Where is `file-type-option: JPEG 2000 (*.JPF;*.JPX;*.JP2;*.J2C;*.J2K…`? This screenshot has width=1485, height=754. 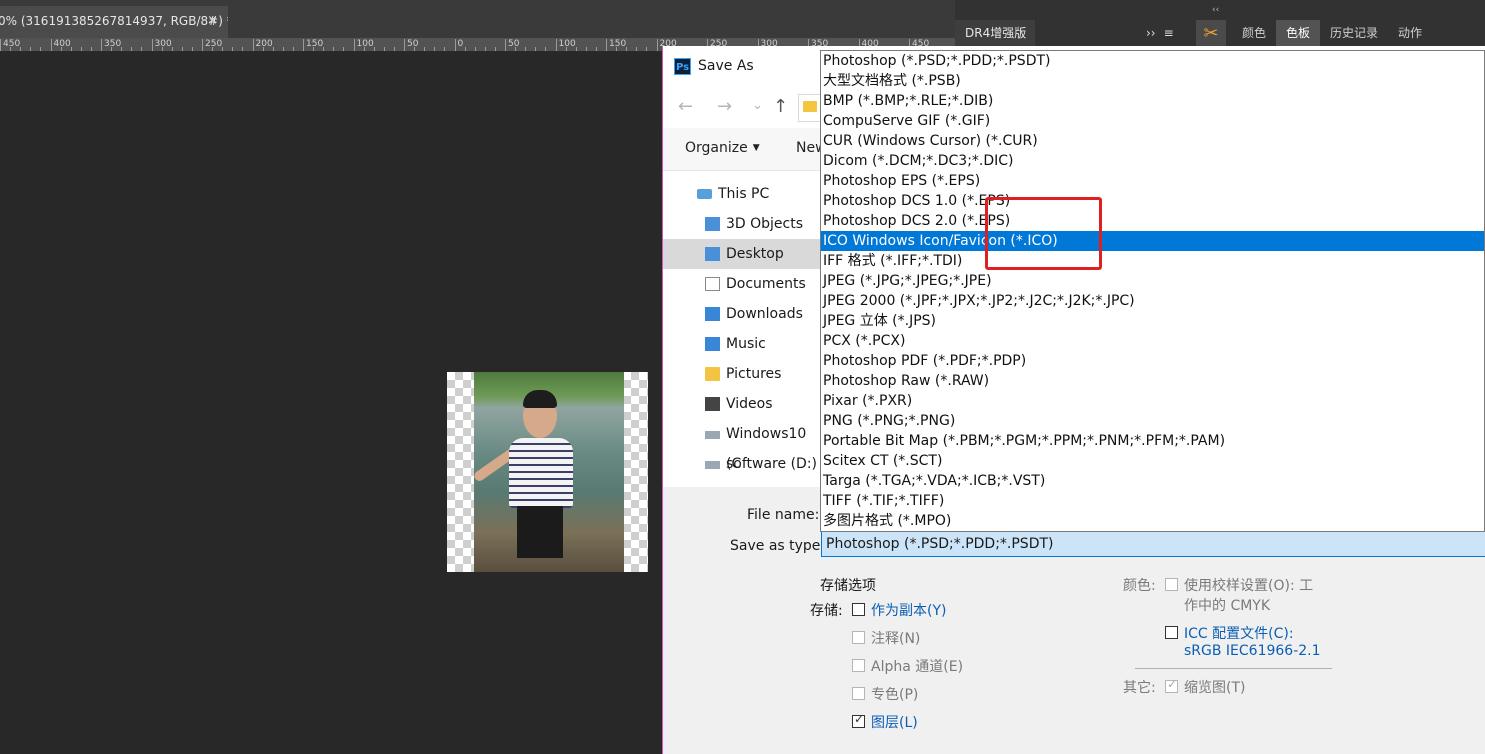 file-type-option: JPEG 2000 (*.JPF;*.JPX;*.JP2;*.J2C;*.J2K… is located at coordinates (1152, 301).